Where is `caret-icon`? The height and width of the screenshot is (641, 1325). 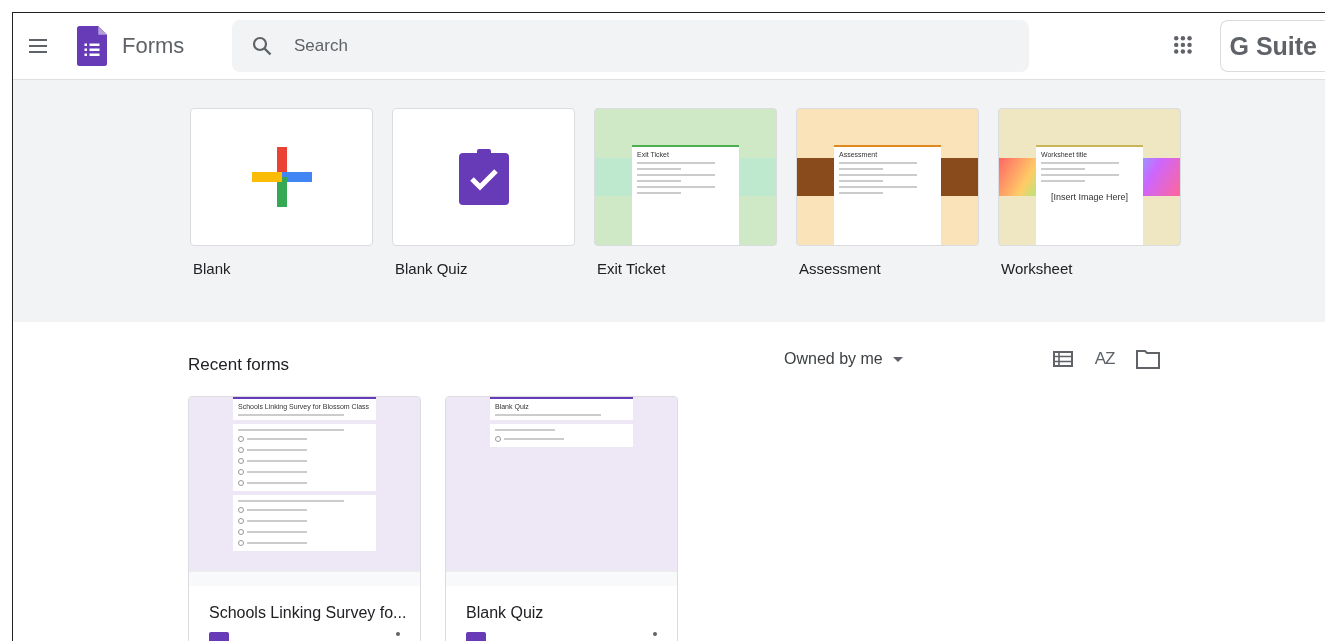
caret-icon is located at coordinates (897, 359).